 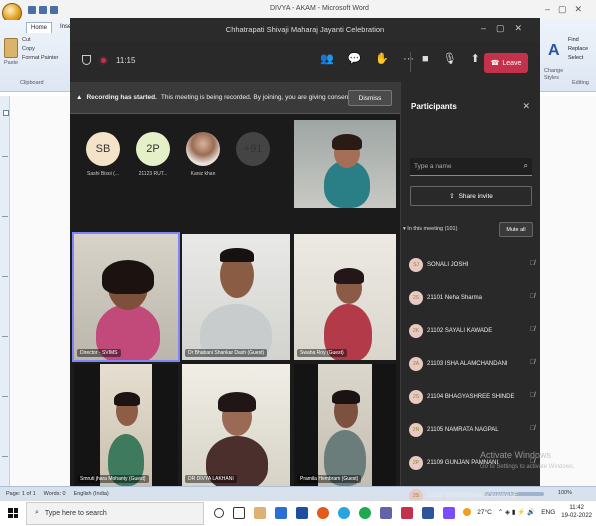 I want to click on language-indicator: English (India), so click(x=91, y=494).